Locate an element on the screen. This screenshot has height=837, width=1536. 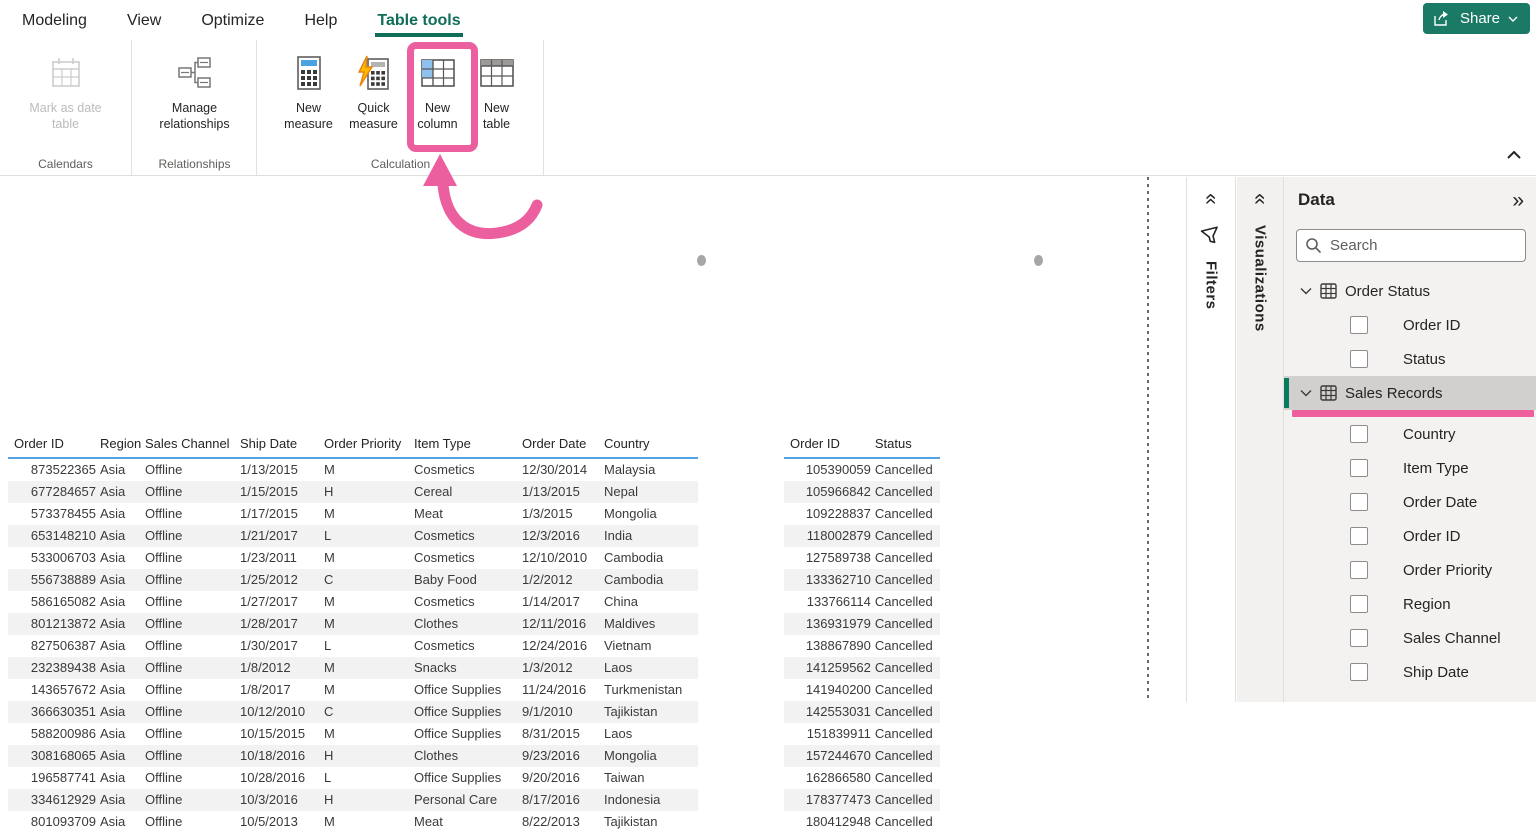
tab-modeling: Modeling is located at coordinates (54, 20).